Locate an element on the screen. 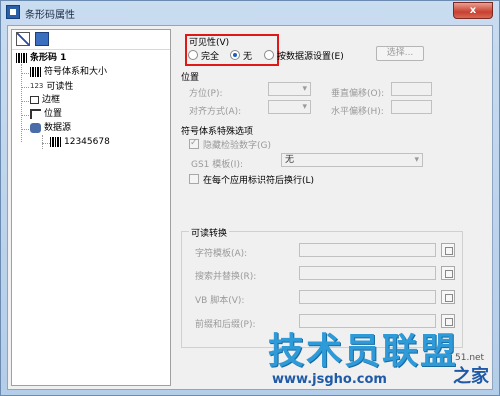 The image size is (500, 396). tree-item-barcode: 条形码 1 is located at coordinates (41, 58).